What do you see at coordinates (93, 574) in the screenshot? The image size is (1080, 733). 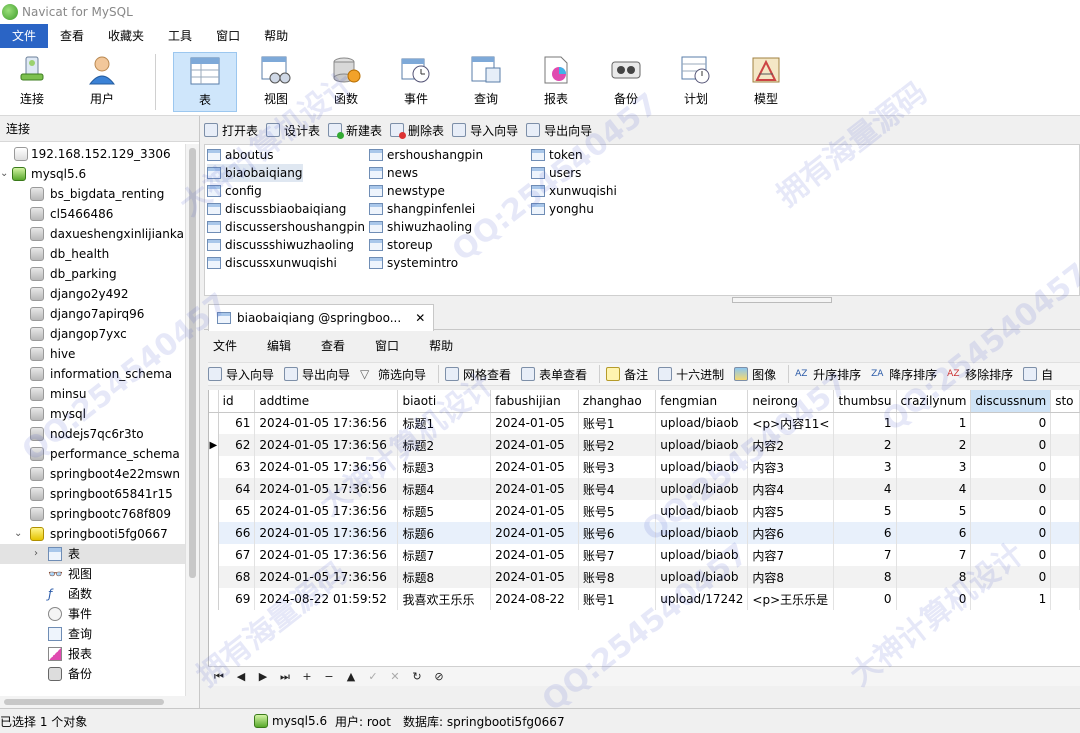 I see `tree-node-views: 👓 视图` at bounding box center [93, 574].